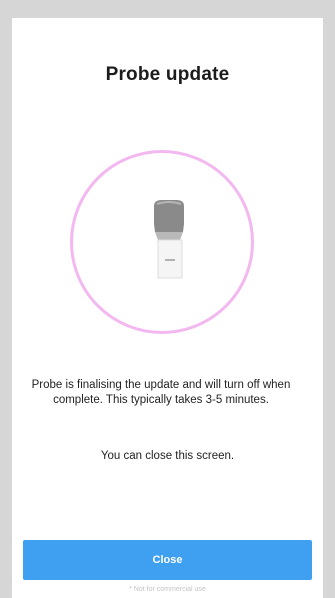  I want to click on close-button: Close, so click(167, 560).